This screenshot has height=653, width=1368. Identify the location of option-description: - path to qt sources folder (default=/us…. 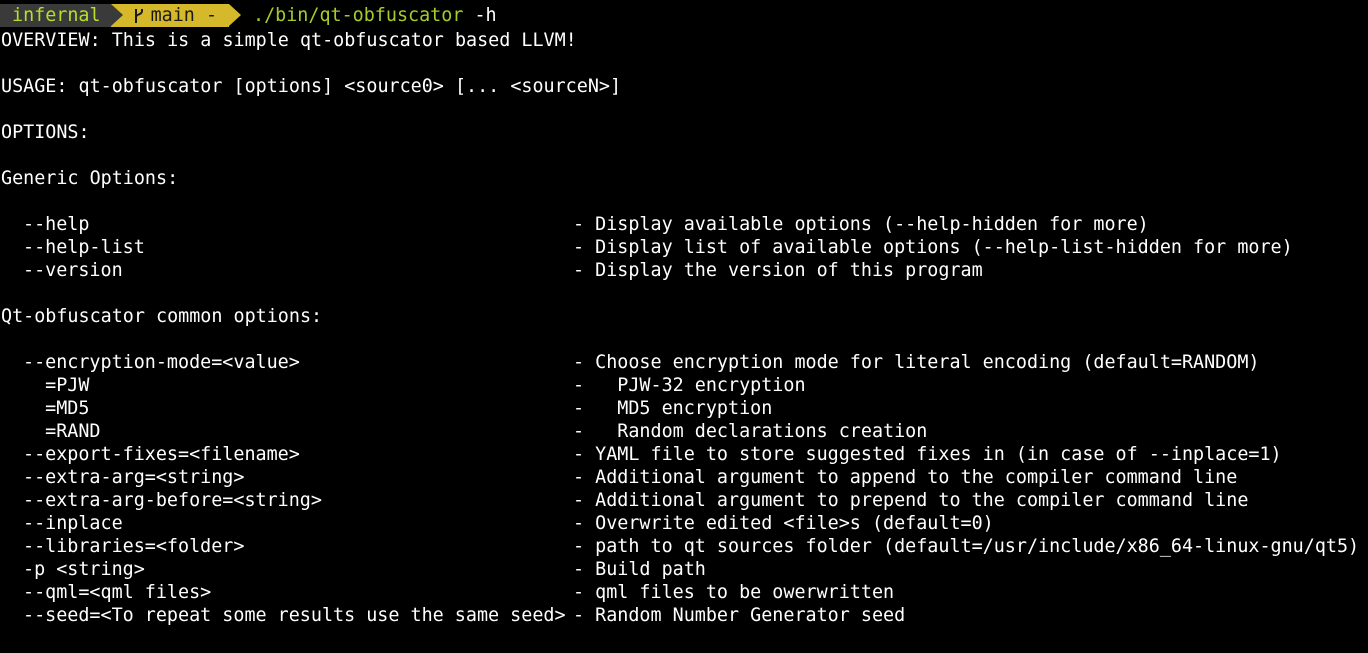
(966, 546).